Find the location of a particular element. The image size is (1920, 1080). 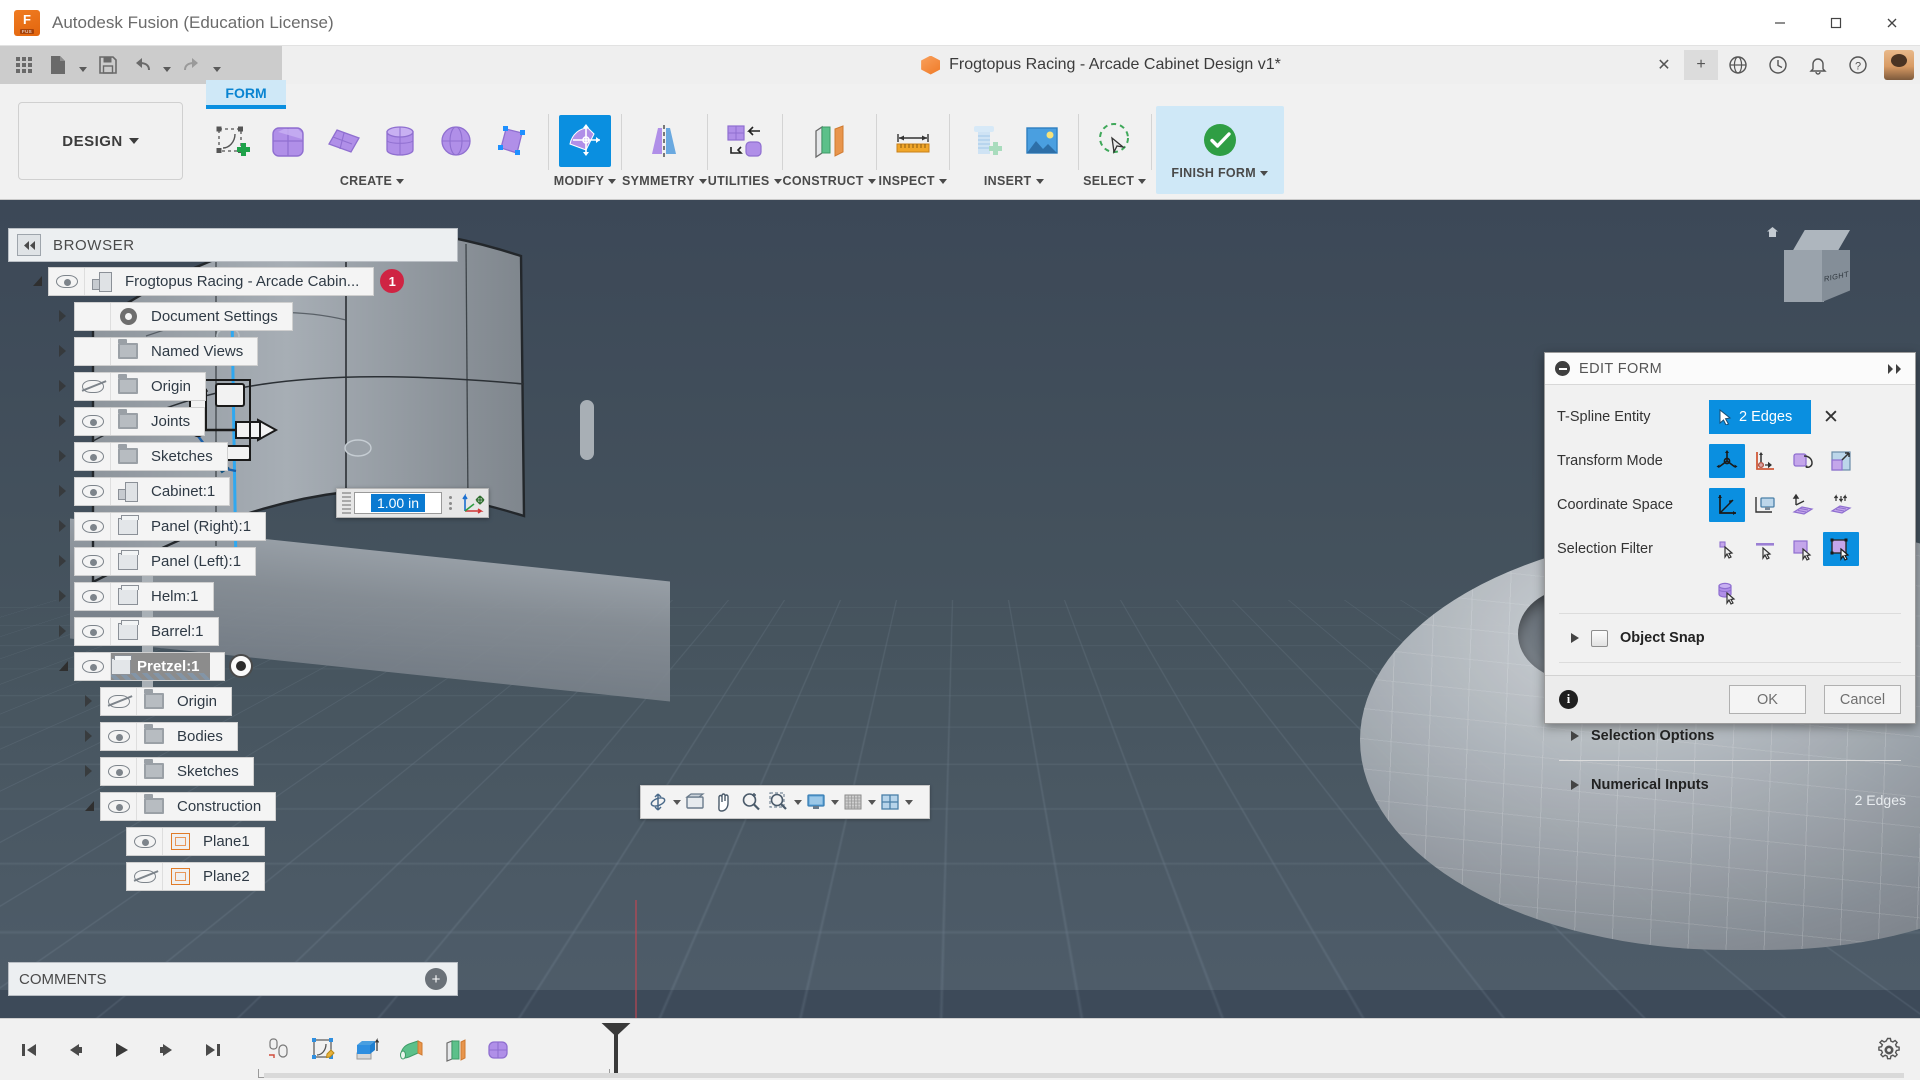

browser-tree-row: Plane2 is located at coordinates (233, 876).